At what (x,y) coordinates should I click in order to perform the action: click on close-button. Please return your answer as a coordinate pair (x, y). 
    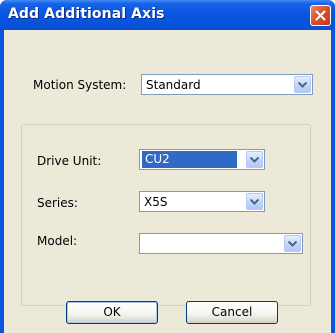
    Looking at the image, I should click on (320, 15).